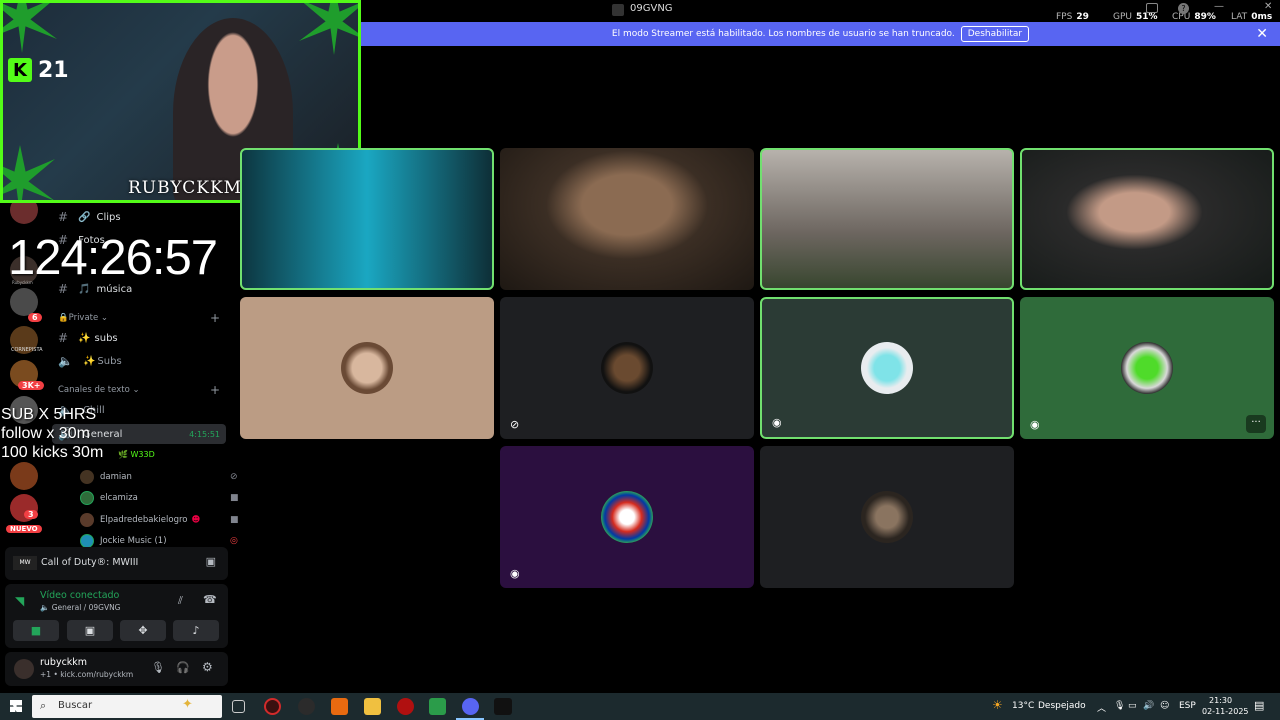 The height and width of the screenshot is (720, 1280). What do you see at coordinates (437, 706) in the screenshot?
I see `store-icon` at bounding box center [437, 706].